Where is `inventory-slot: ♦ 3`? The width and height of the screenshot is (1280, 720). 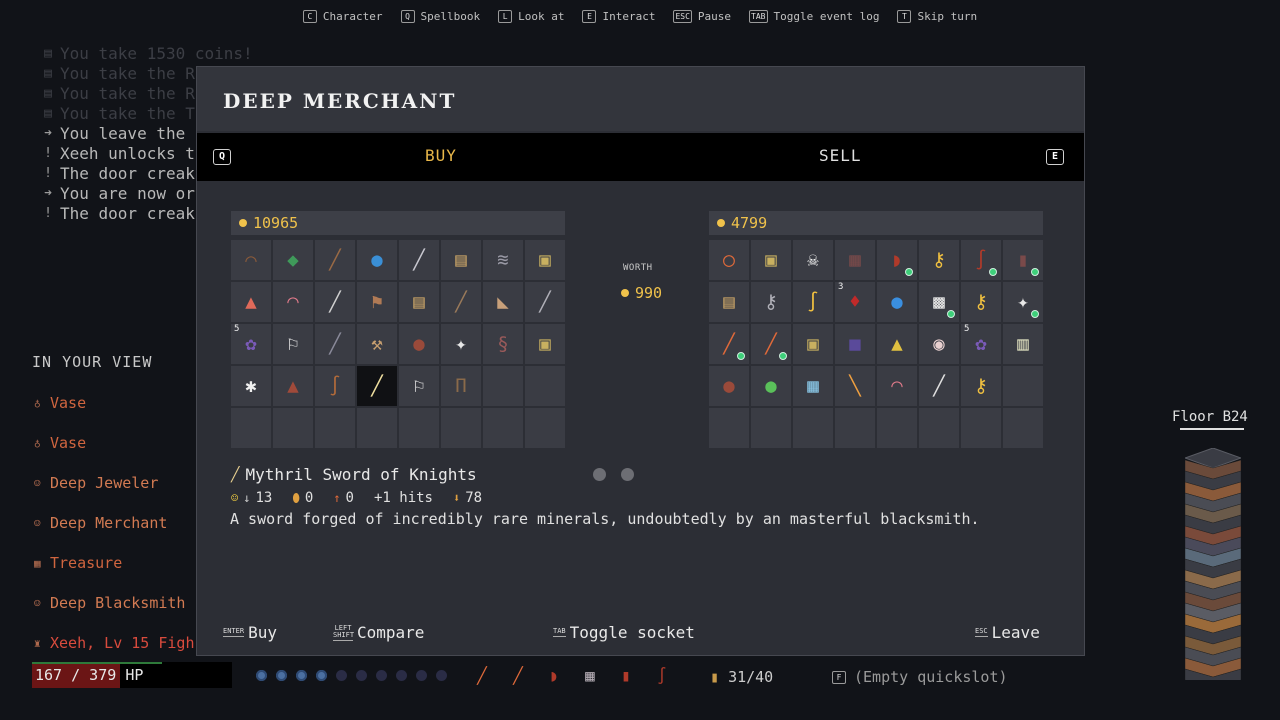
inventory-slot: ♦ 3 is located at coordinates (855, 302).